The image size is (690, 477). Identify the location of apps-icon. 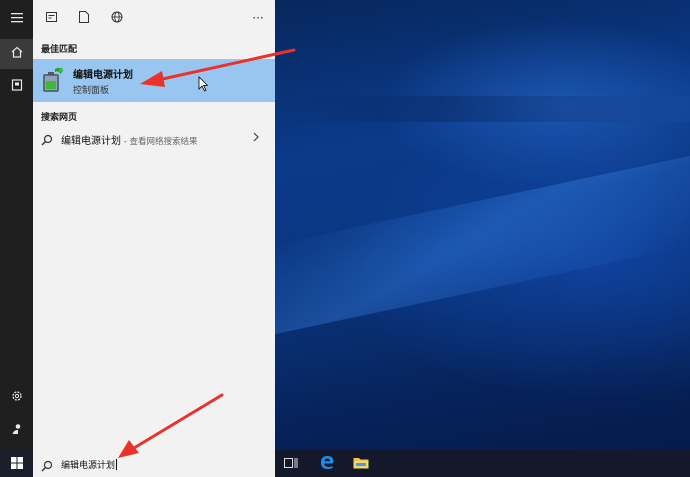
(51, 18).